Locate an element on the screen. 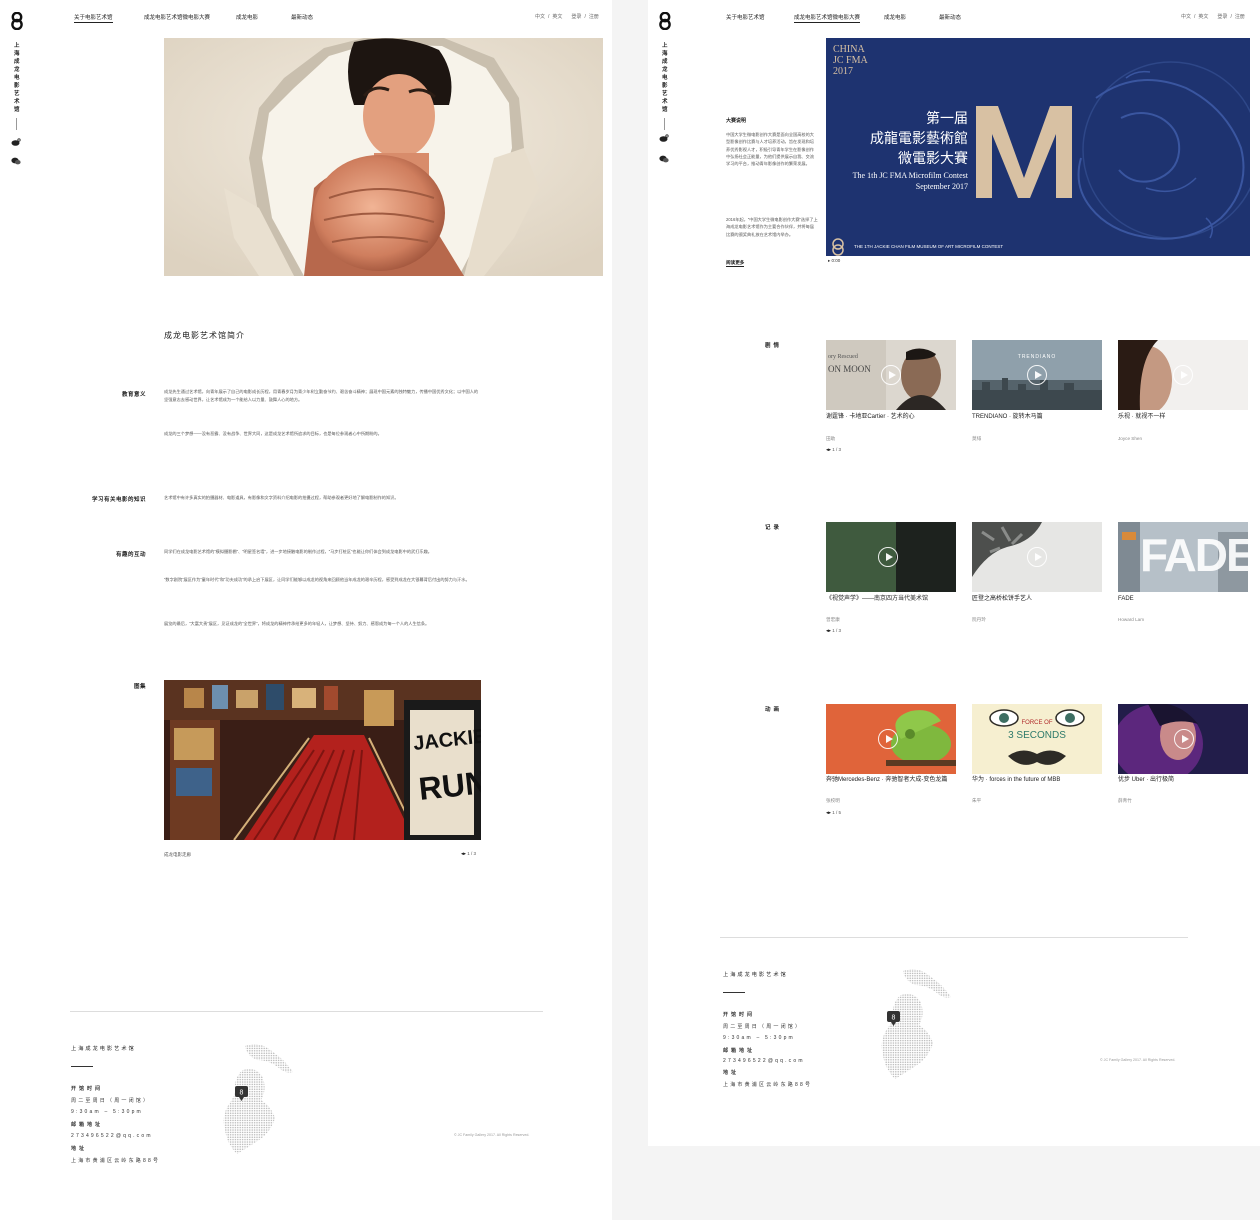 The width and height of the screenshot is (1260, 1220). card-author: 田助 is located at coordinates (831, 438).